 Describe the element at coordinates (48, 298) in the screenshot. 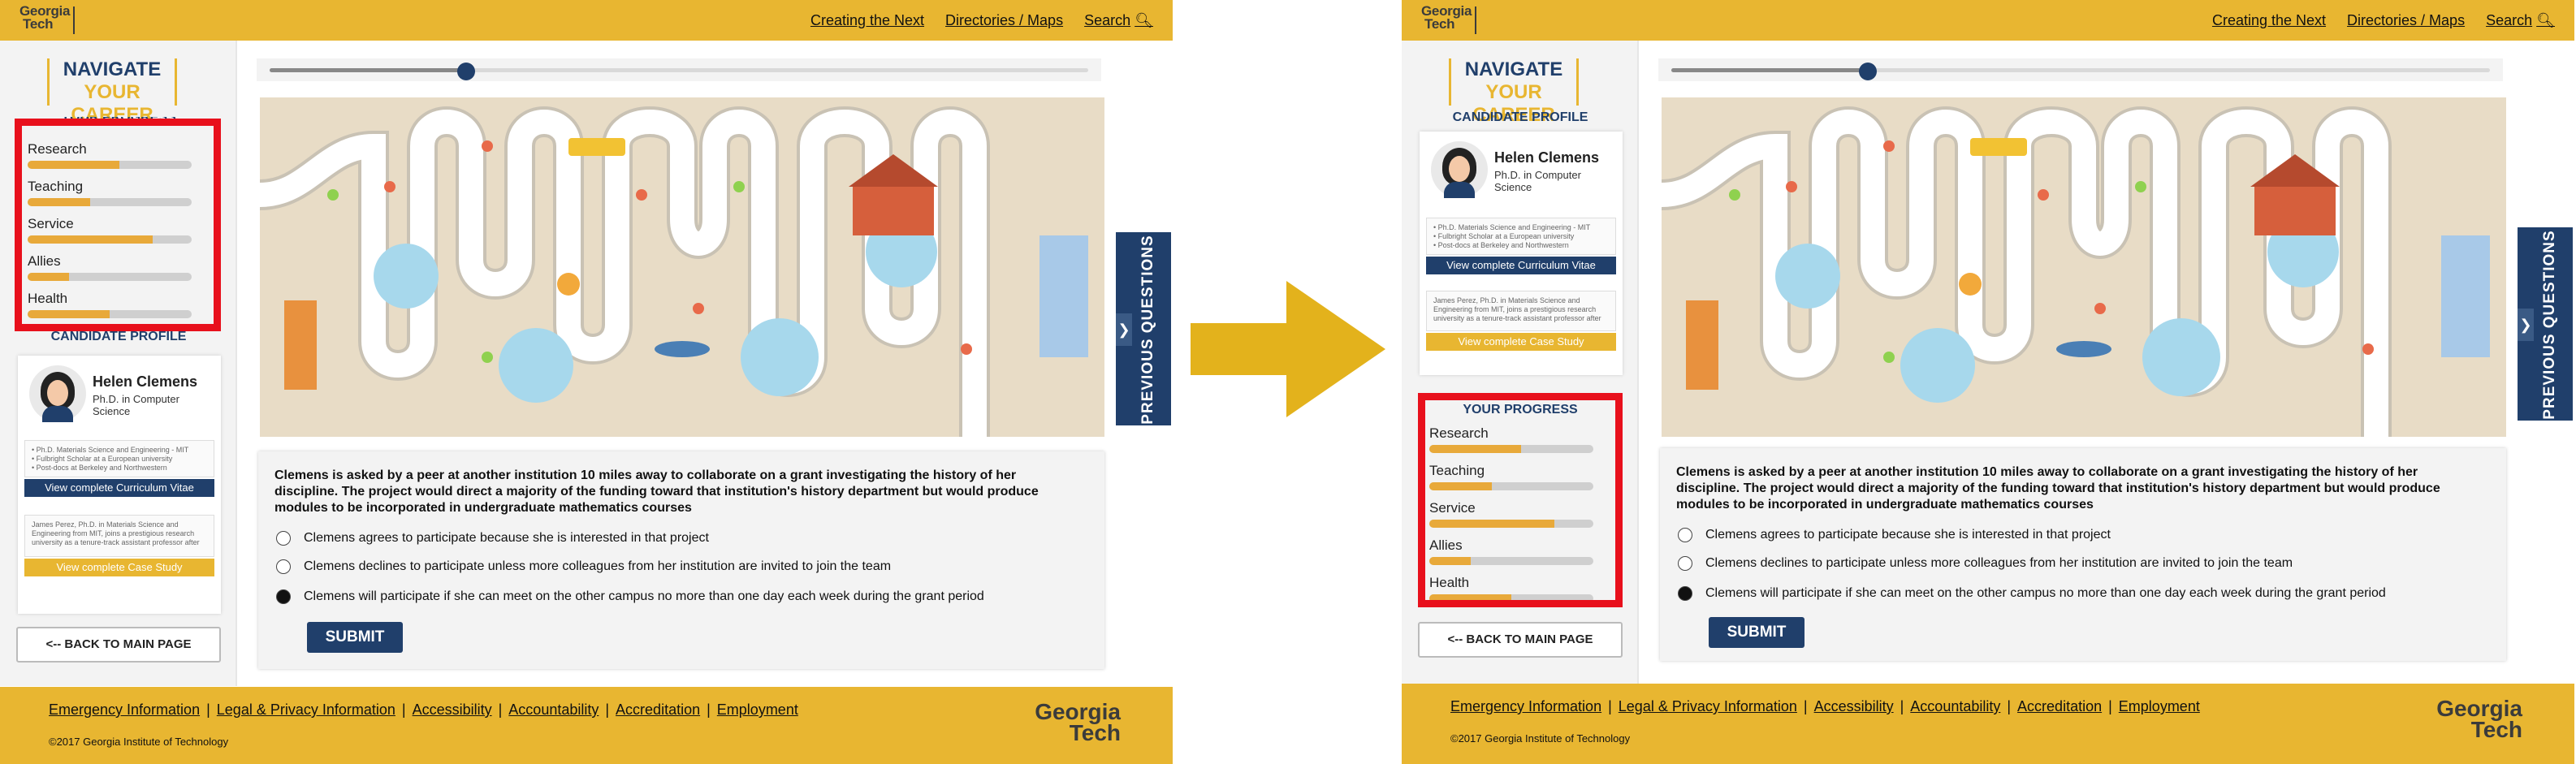

I see `progress-label: Health` at that location.